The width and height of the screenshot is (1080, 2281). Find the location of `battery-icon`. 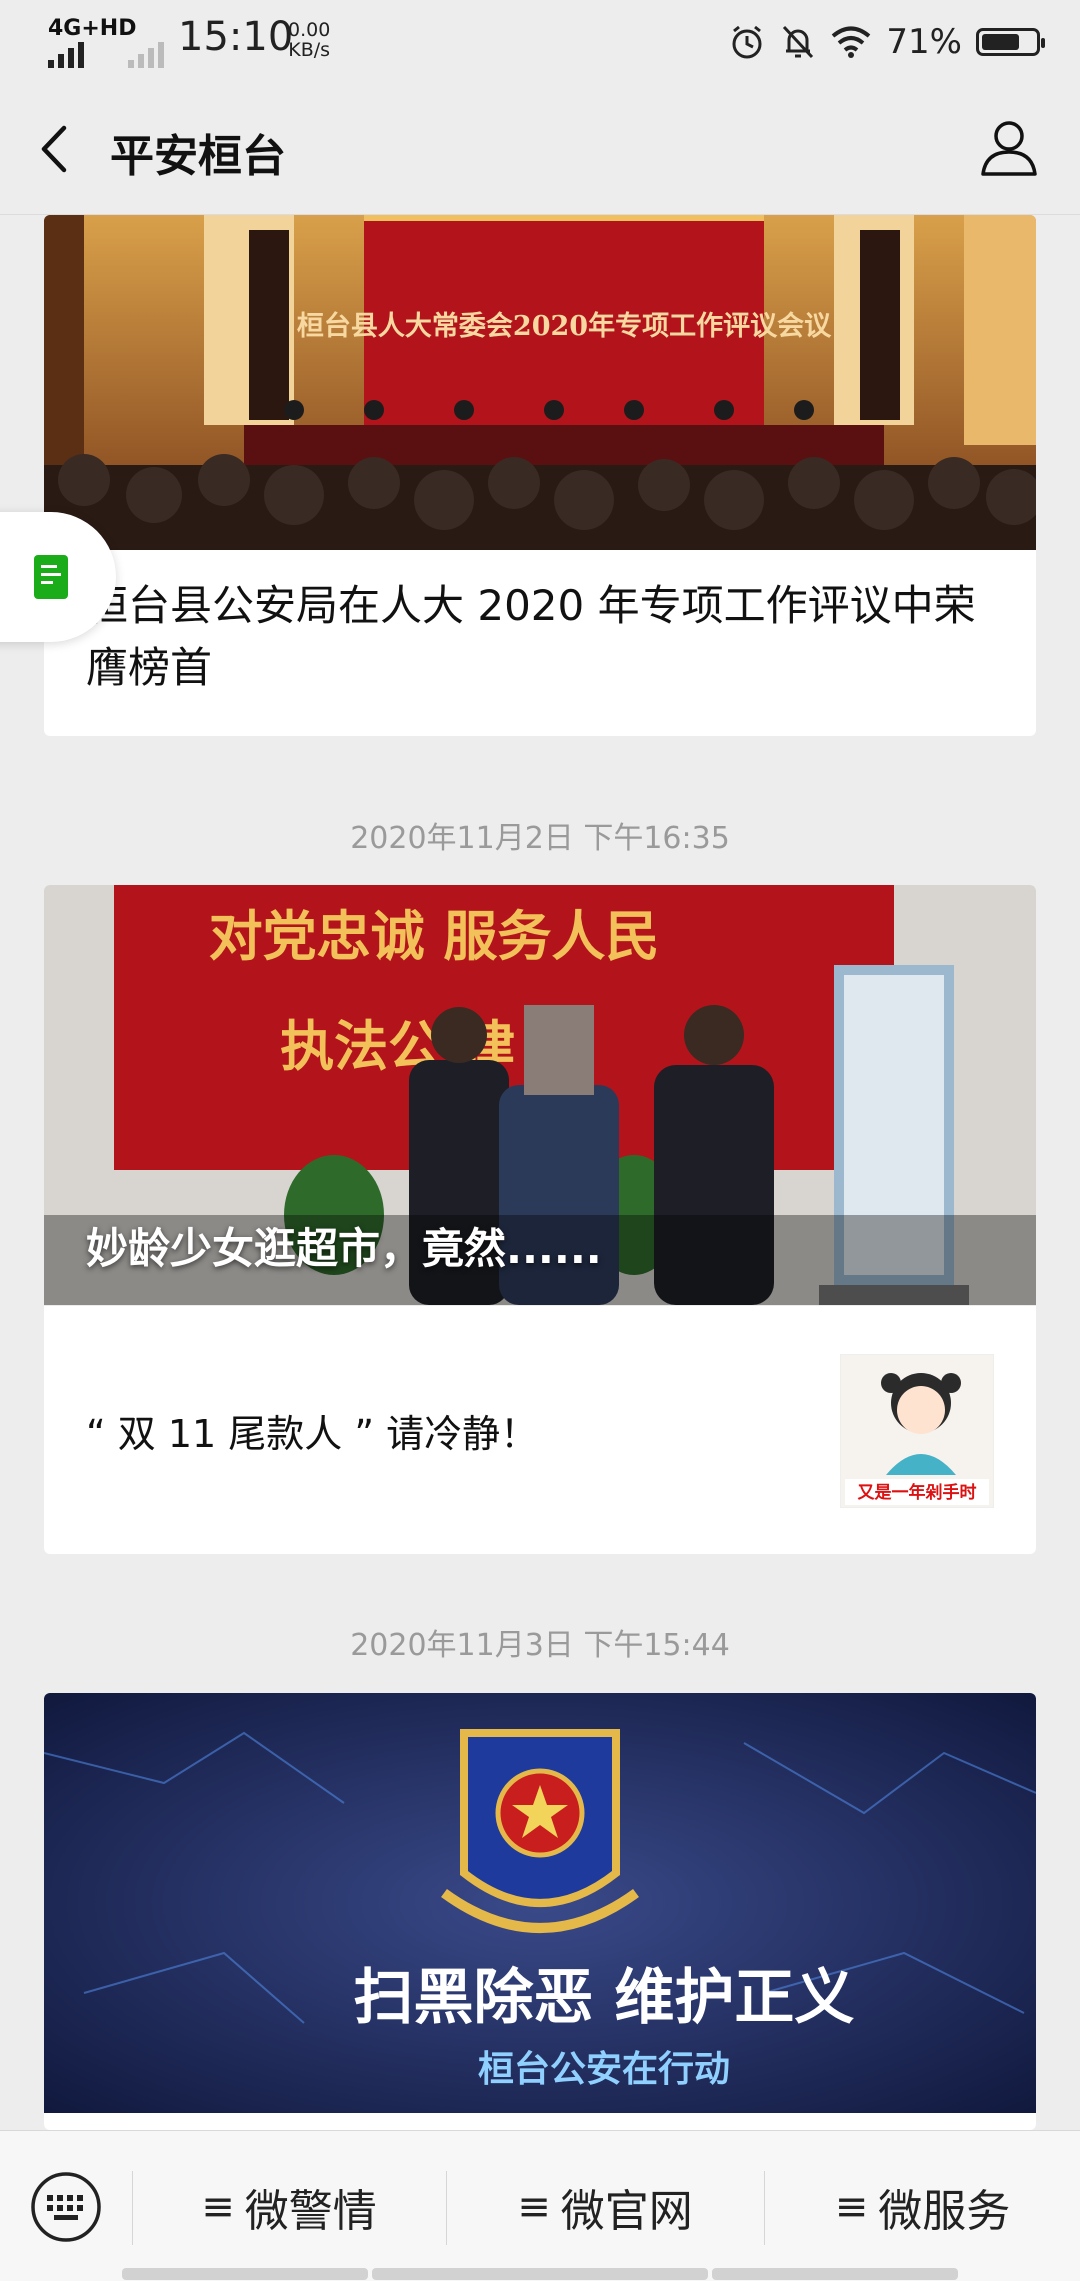

battery-icon is located at coordinates (1010, 42).